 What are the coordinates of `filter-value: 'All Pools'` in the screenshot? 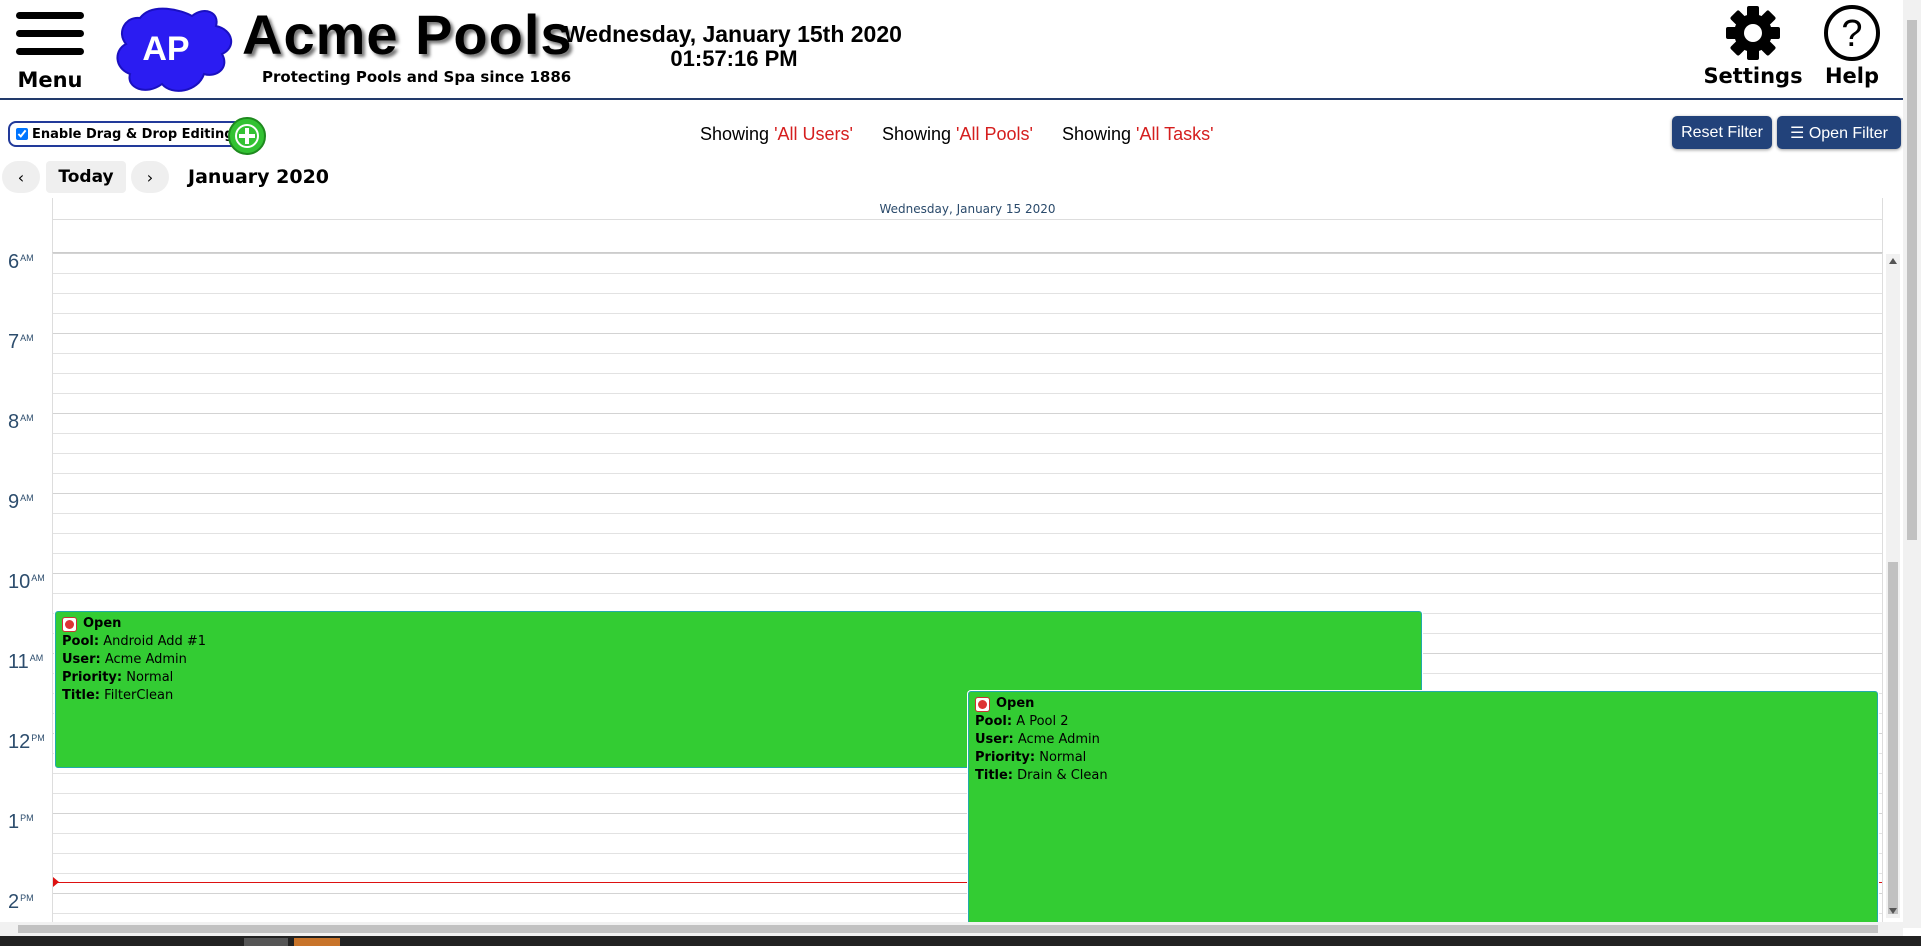 It's located at (994, 134).